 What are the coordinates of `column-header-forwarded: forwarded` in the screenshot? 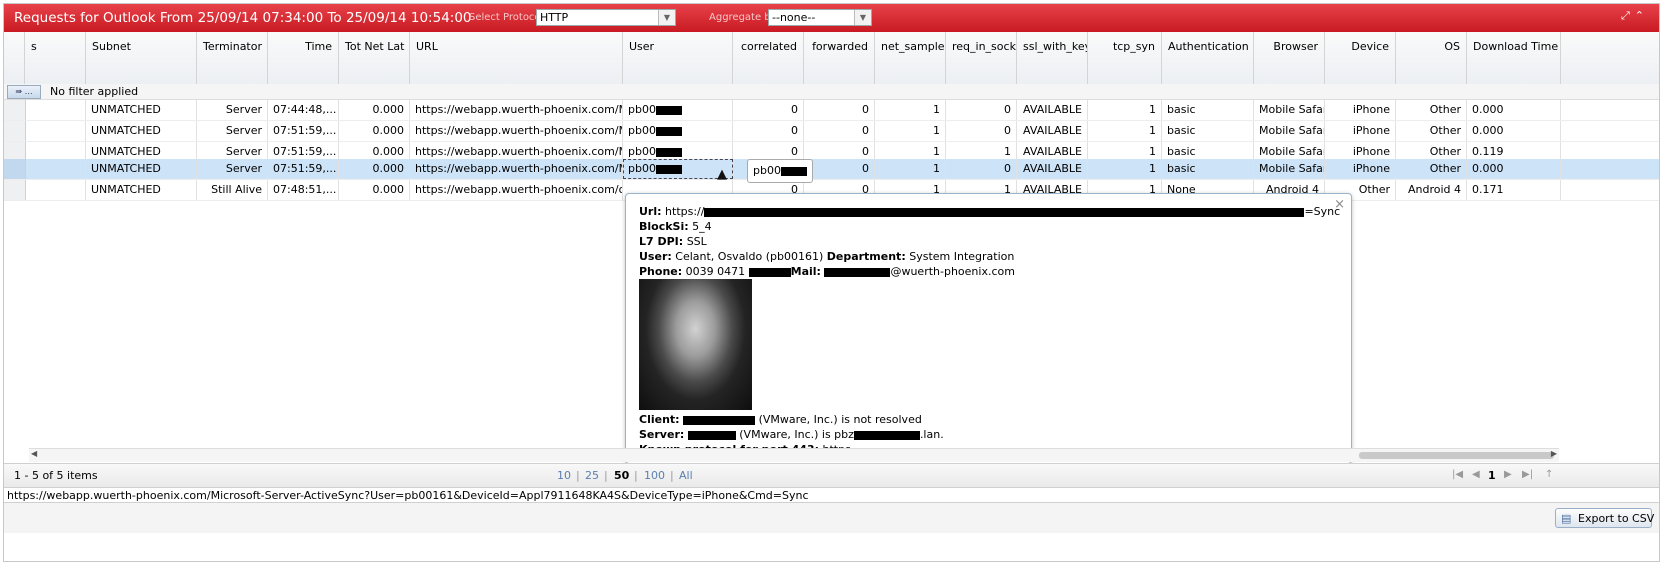 It's located at (839, 58).